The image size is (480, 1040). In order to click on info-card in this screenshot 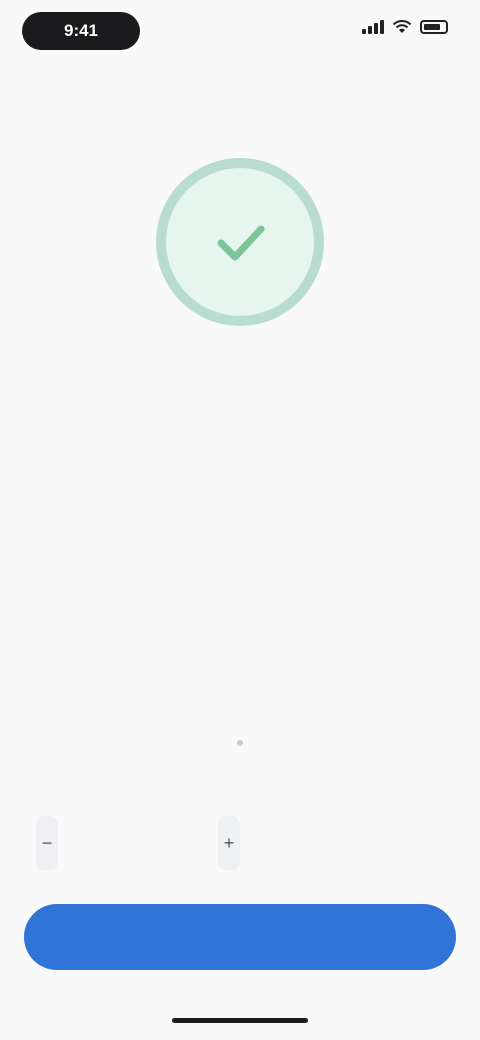, I will do `click(240, 632)`.